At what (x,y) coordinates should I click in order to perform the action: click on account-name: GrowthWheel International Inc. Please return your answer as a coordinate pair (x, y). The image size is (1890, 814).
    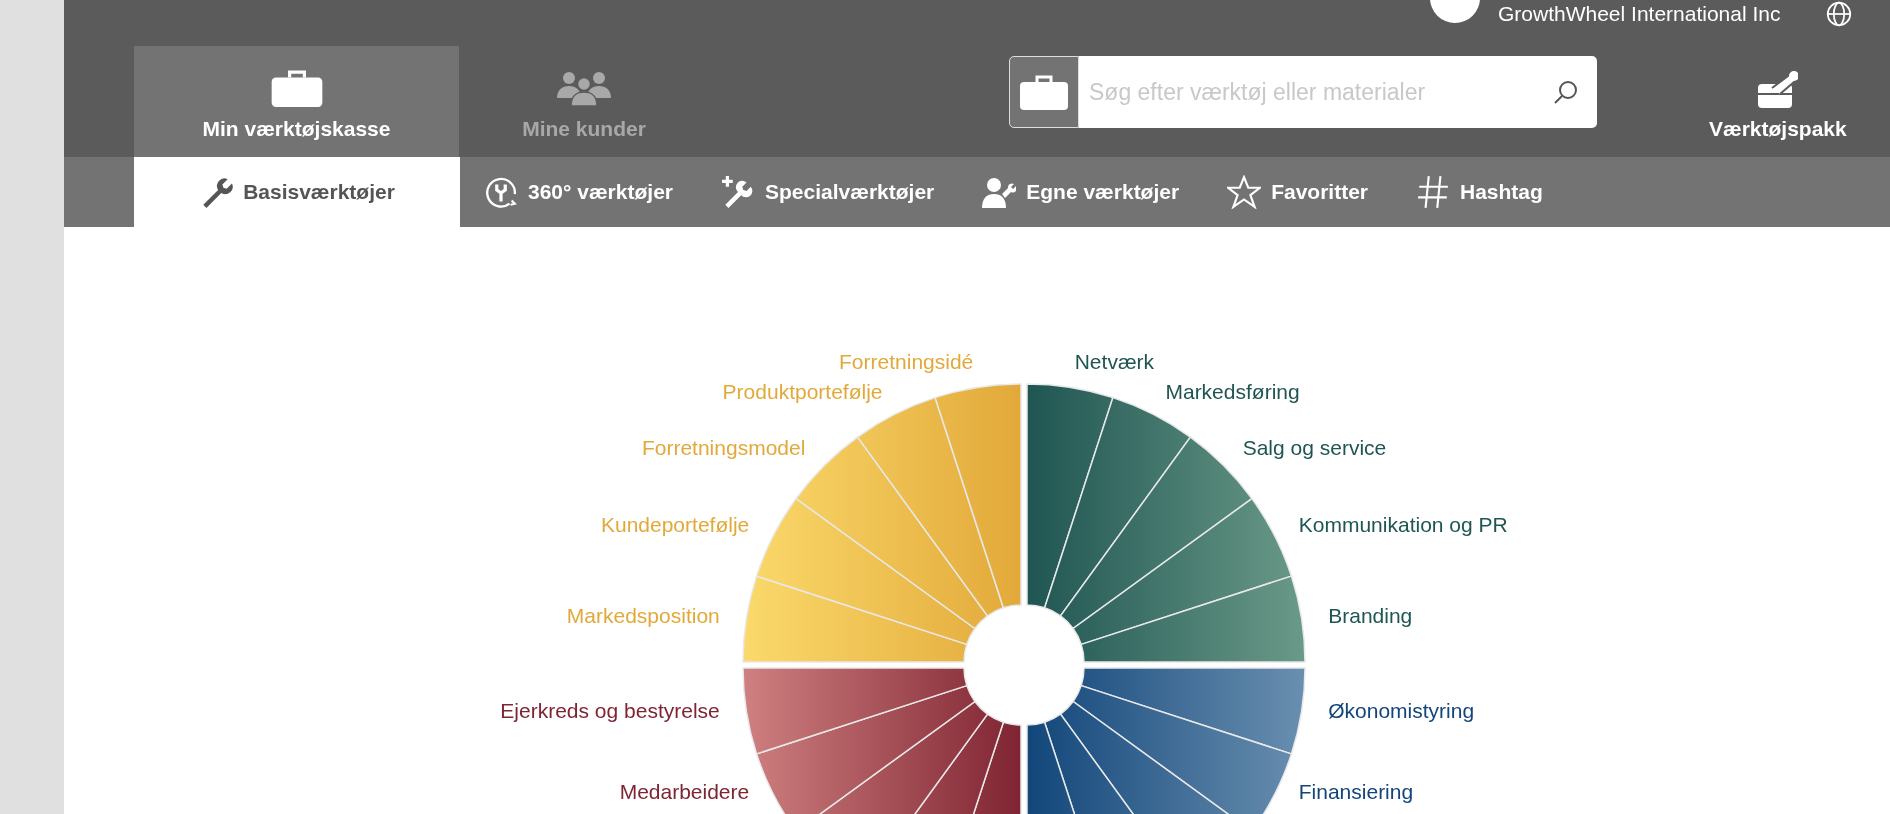
    Looking at the image, I should click on (1639, 14).